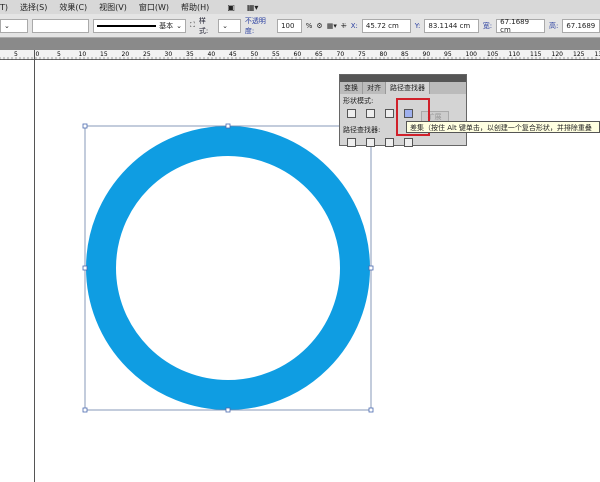 Image resolution: width=600 pixels, height=482 pixels. What do you see at coordinates (259, 26) in the screenshot?
I see `opacity-label: 不透明度:` at bounding box center [259, 26].